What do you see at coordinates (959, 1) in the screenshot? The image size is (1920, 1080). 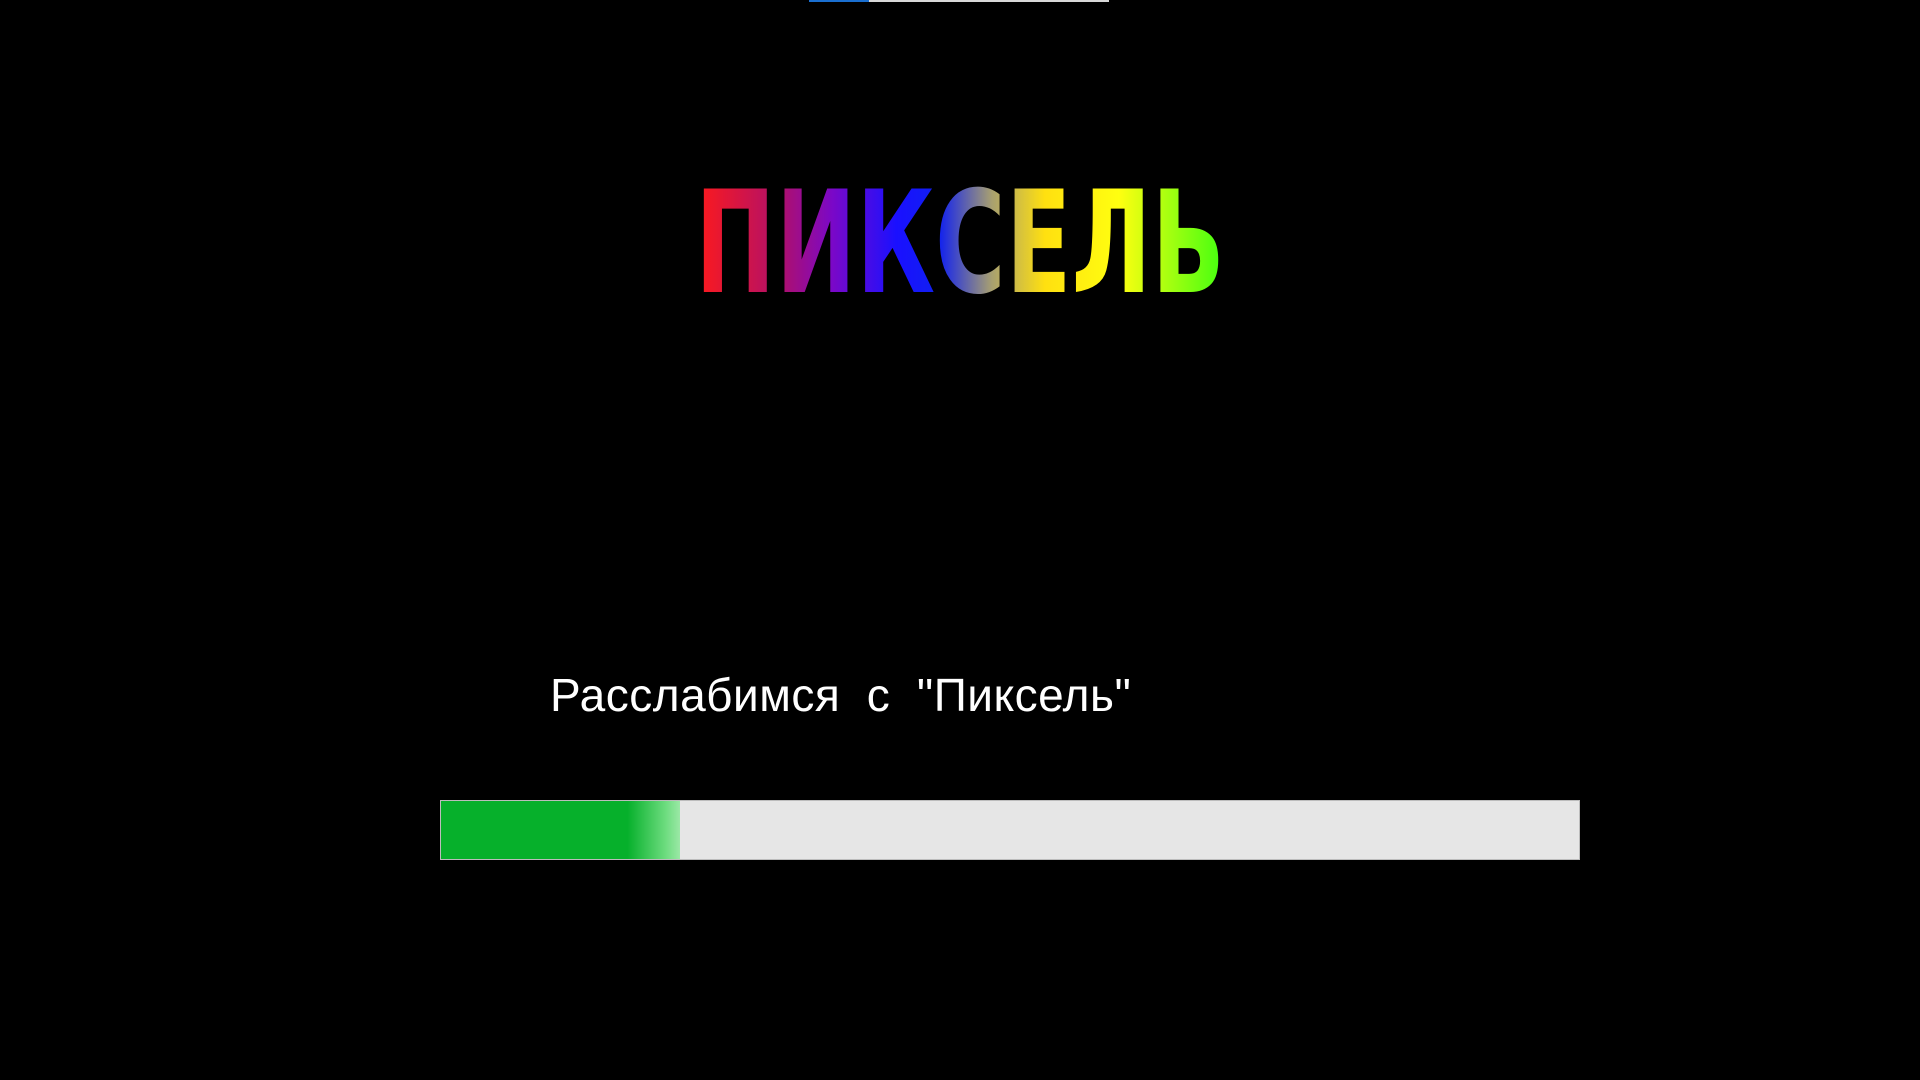 I see `top-loading-indicator` at bounding box center [959, 1].